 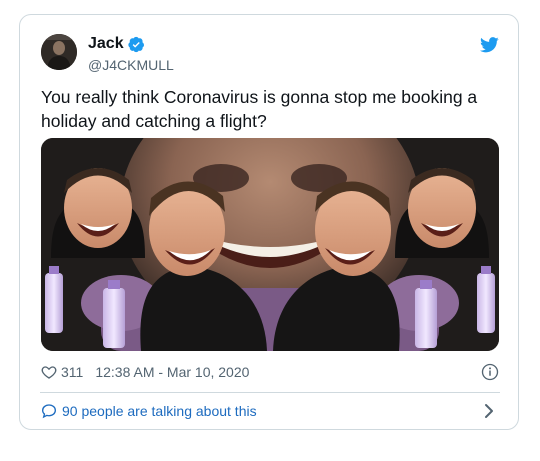 I want to click on tweet-meta: 311 12:38 AM - Mar 10, 2020, so click(x=270, y=372).